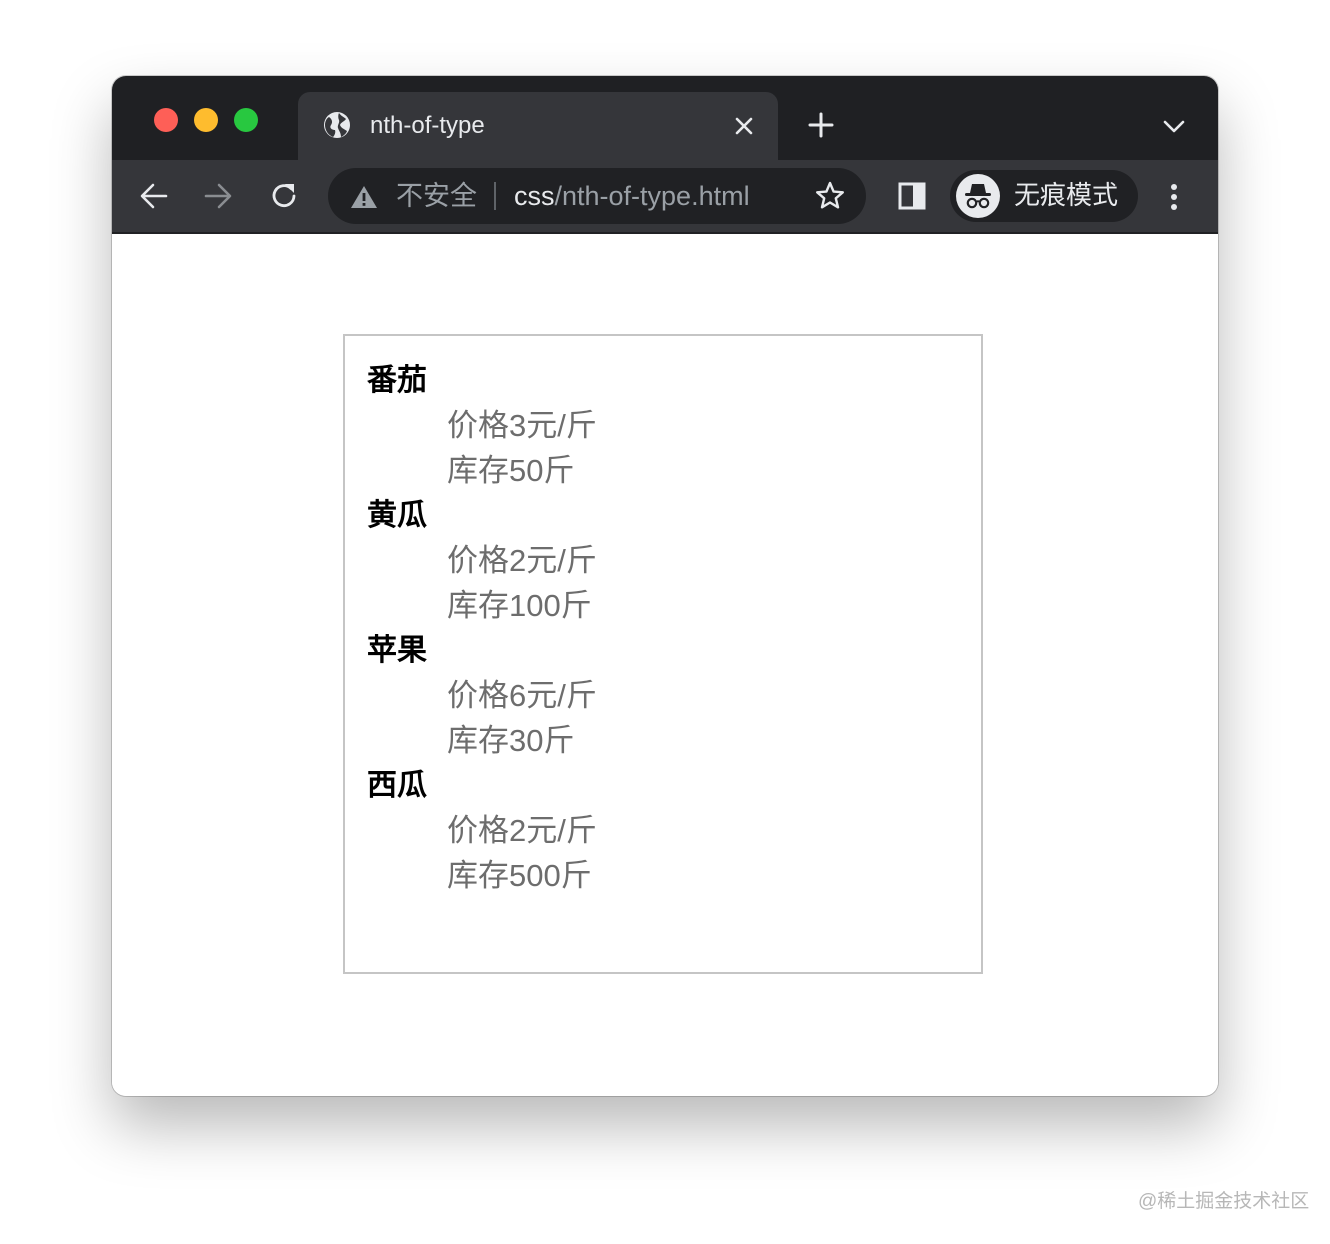  Describe the element at coordinates (830, 196) in the screenshot. I see `star-icon` at that location.